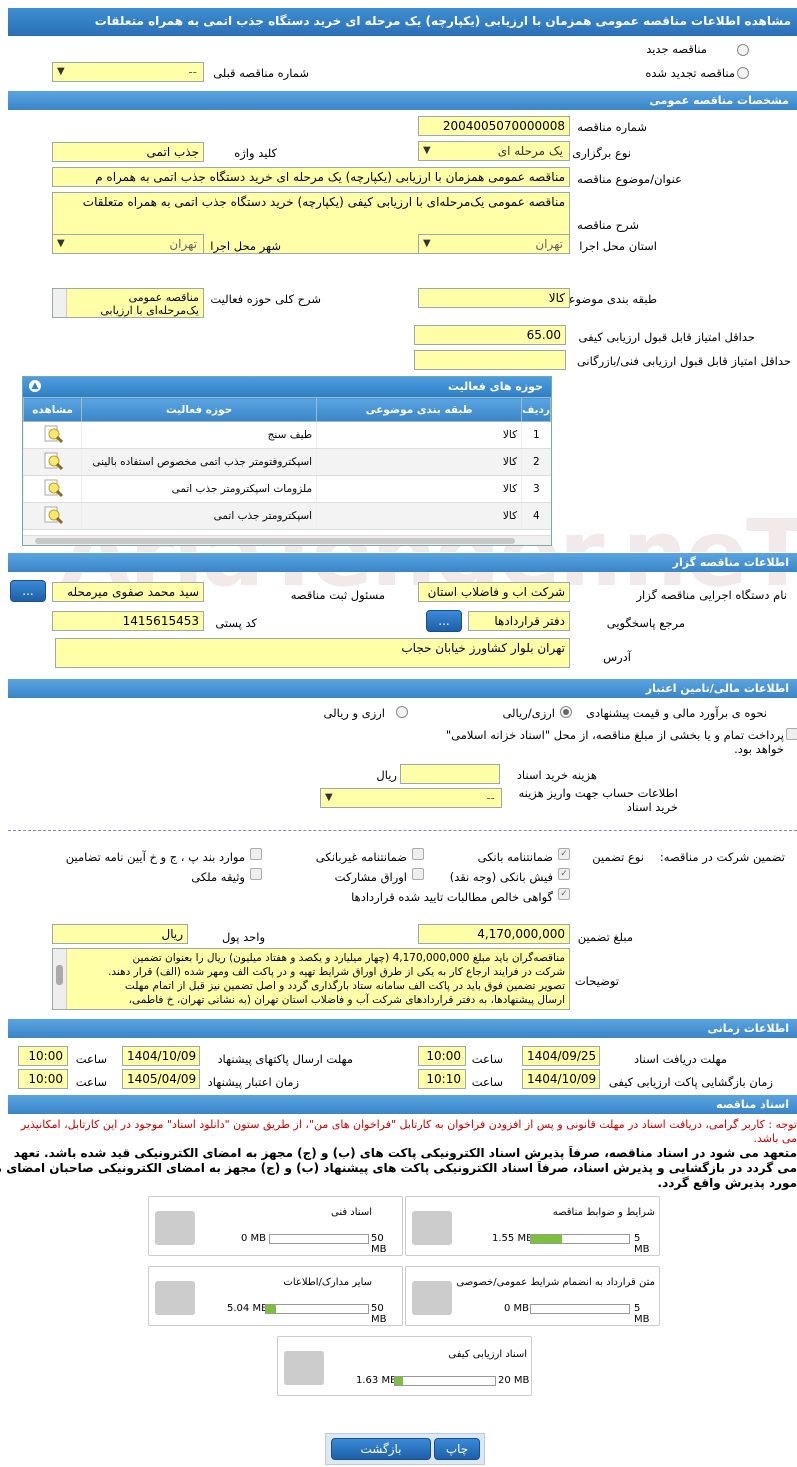 The image size is (797, 1467). What do you see at coordinates (605, 937) in the screenshot?
I see `amount-label: مبلغ تضمین` at bounding box center [605, 937].